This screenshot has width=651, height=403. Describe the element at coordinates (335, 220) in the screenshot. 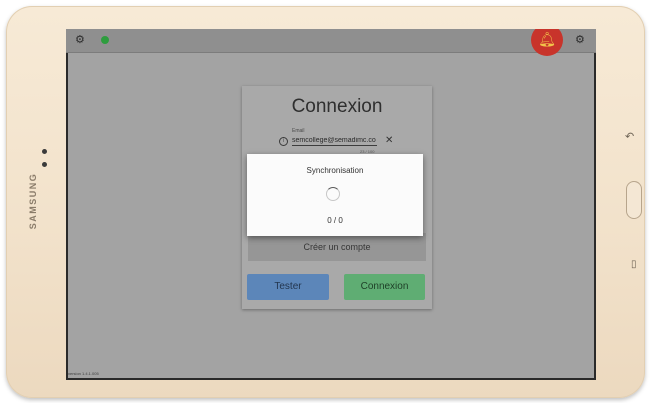

I see `sync-progress: 0 / 0` at that location.